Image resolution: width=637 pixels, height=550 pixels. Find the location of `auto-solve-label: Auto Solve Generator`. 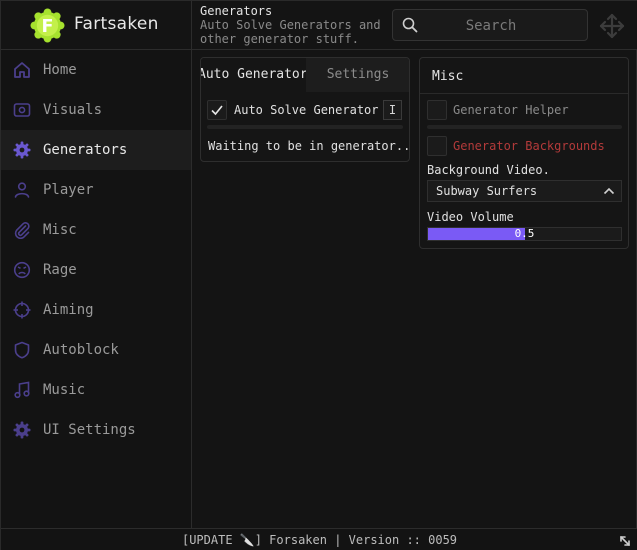

auto-solve-label: Auto Solve Generator is located at coordinates (306, 110).